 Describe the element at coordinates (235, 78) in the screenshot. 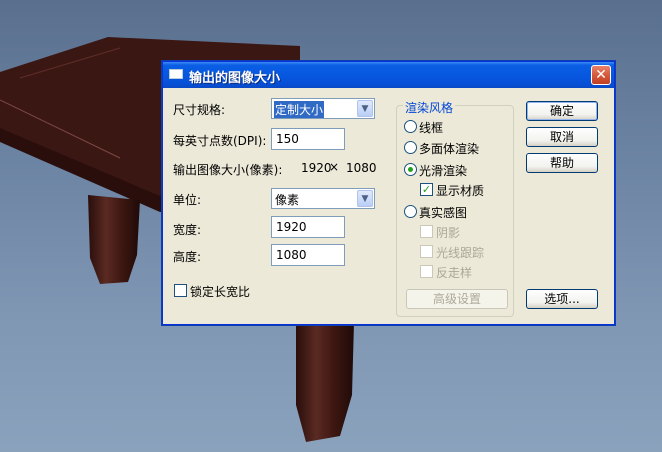

I see `dialog-title: 输出的图像大小` at that location.